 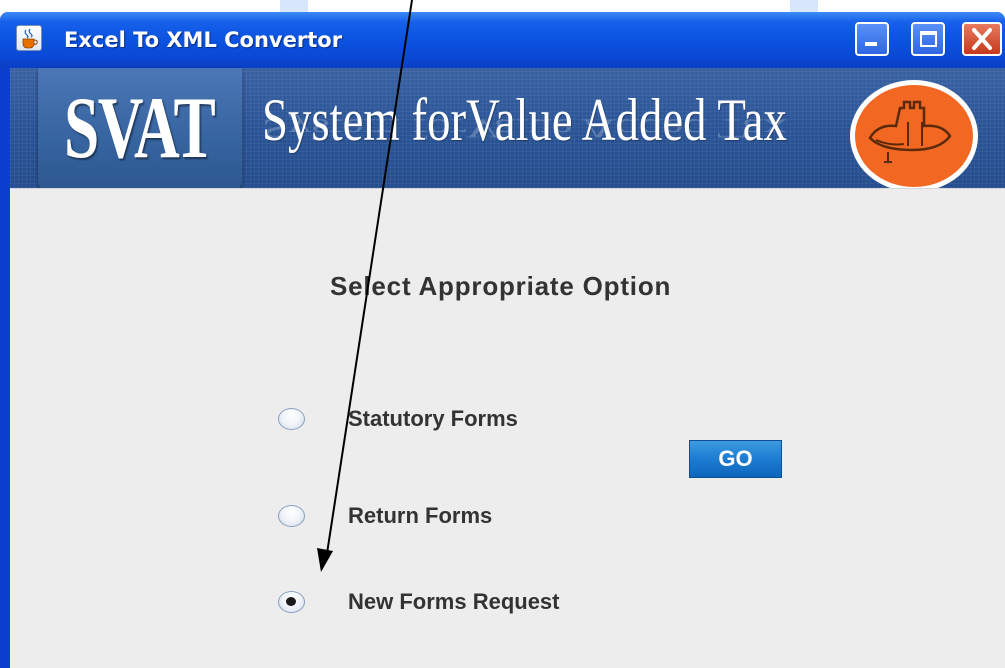 I want to click on state-emblem-icon, so click(x=914, y=136).